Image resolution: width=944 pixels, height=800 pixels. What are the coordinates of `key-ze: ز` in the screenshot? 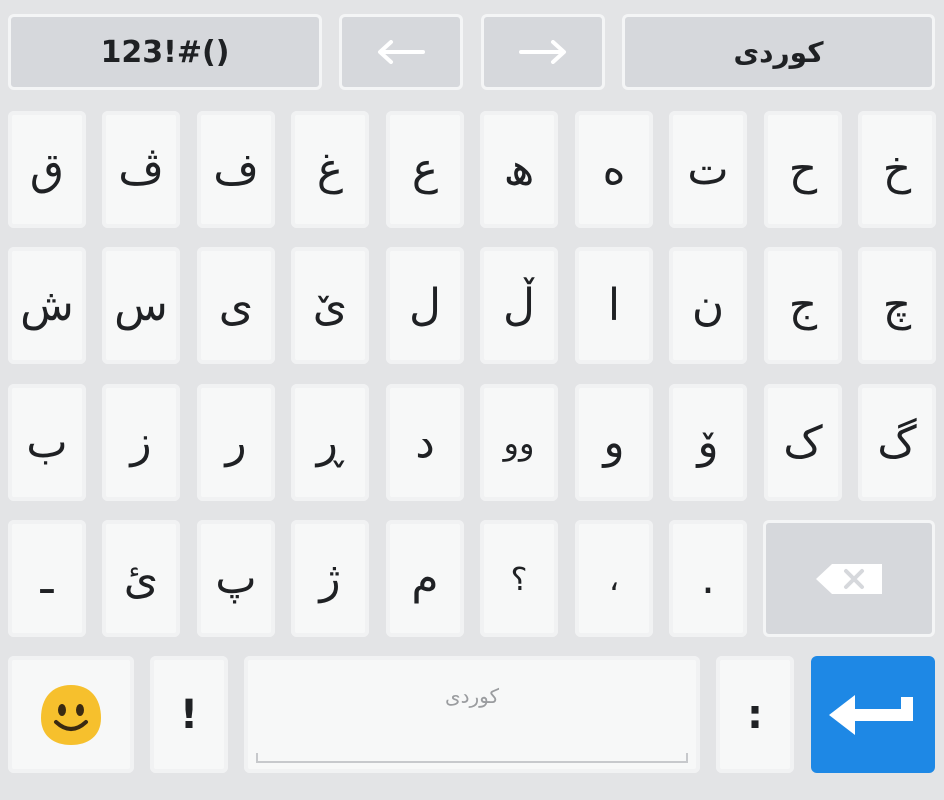 It's located at (141, 442).